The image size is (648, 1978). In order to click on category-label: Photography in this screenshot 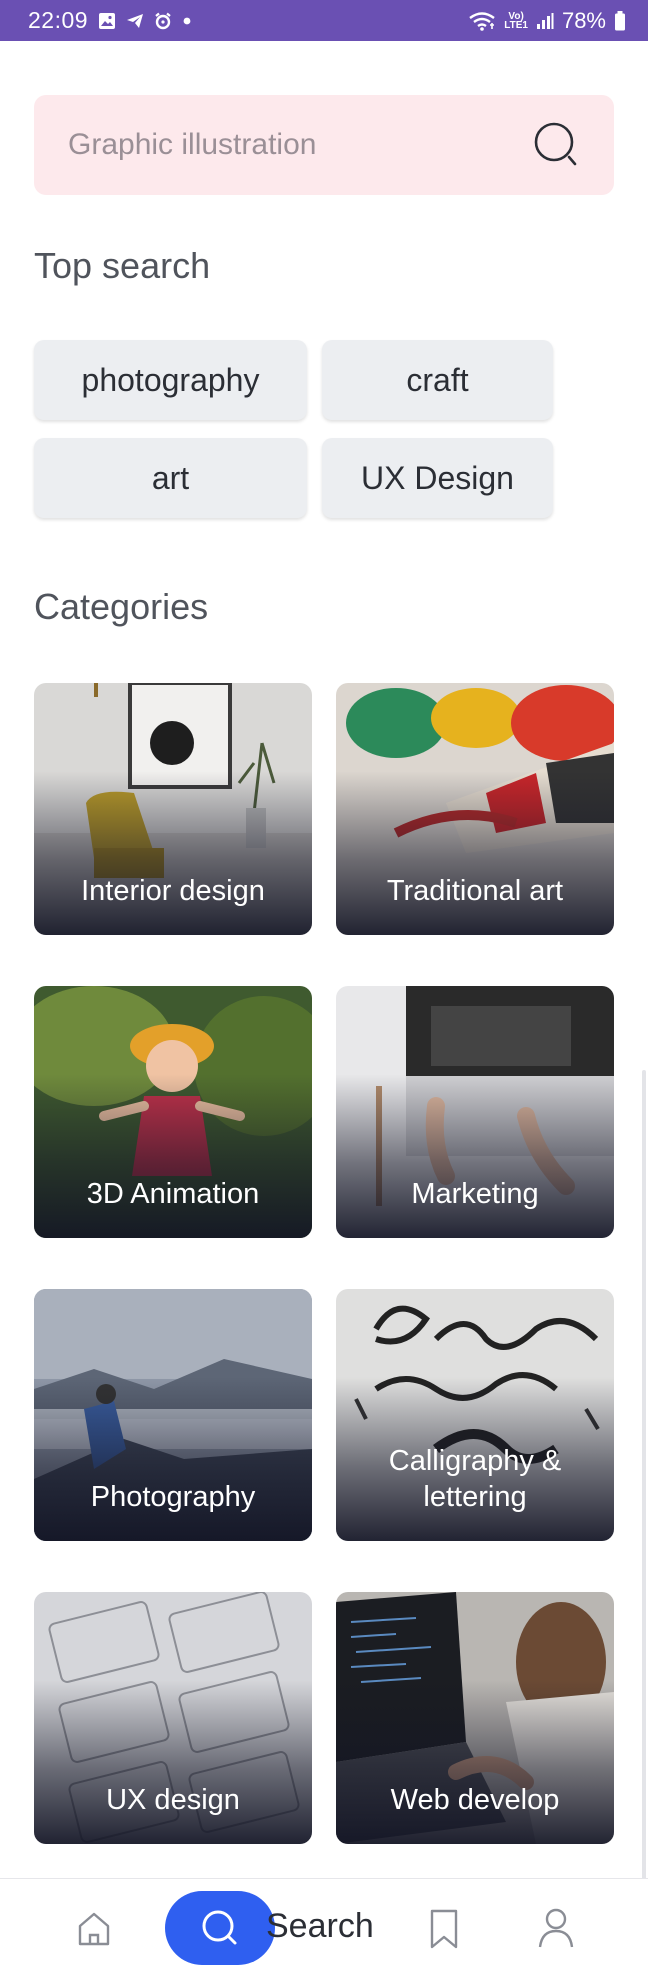, I will do `click(173, 1497)`.